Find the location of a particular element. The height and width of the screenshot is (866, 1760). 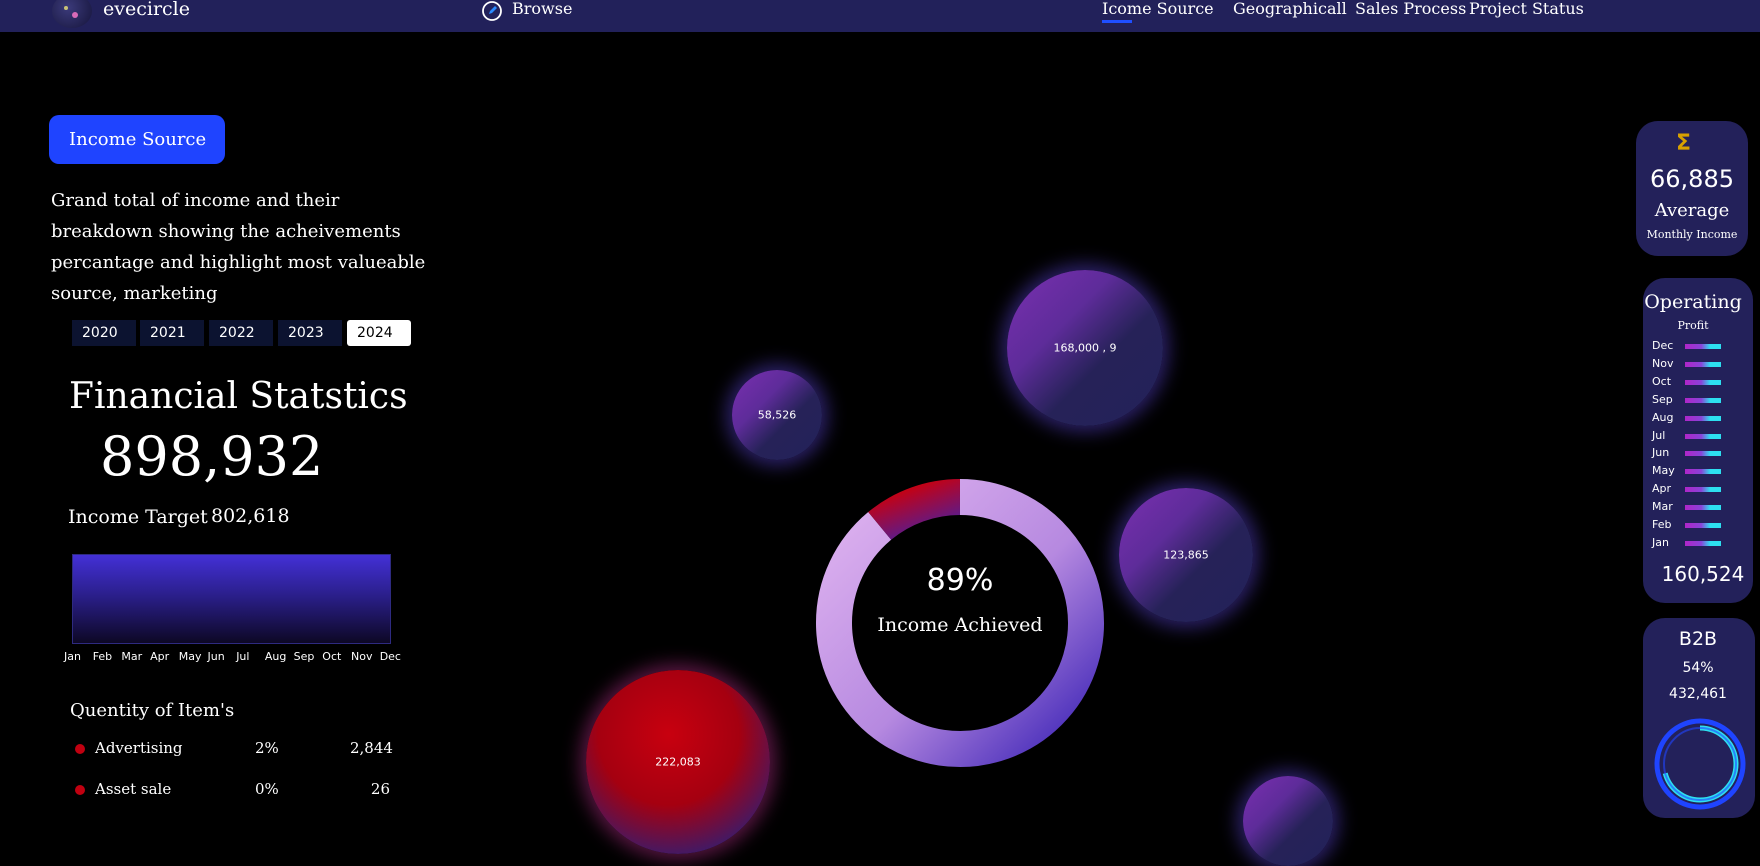

nav-tab-project-status: Project Status is located at coordinates (1526, 9).